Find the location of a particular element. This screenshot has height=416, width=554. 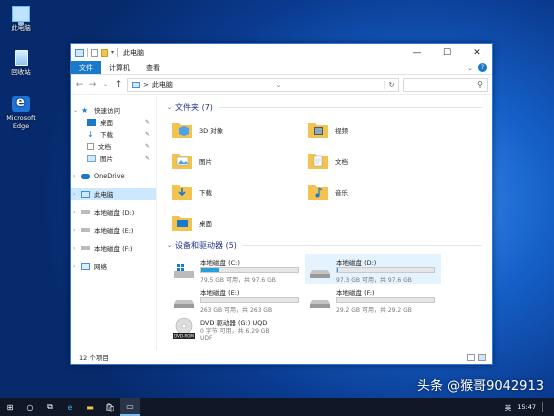

details-view-icon is located at coordinates (471, 357).